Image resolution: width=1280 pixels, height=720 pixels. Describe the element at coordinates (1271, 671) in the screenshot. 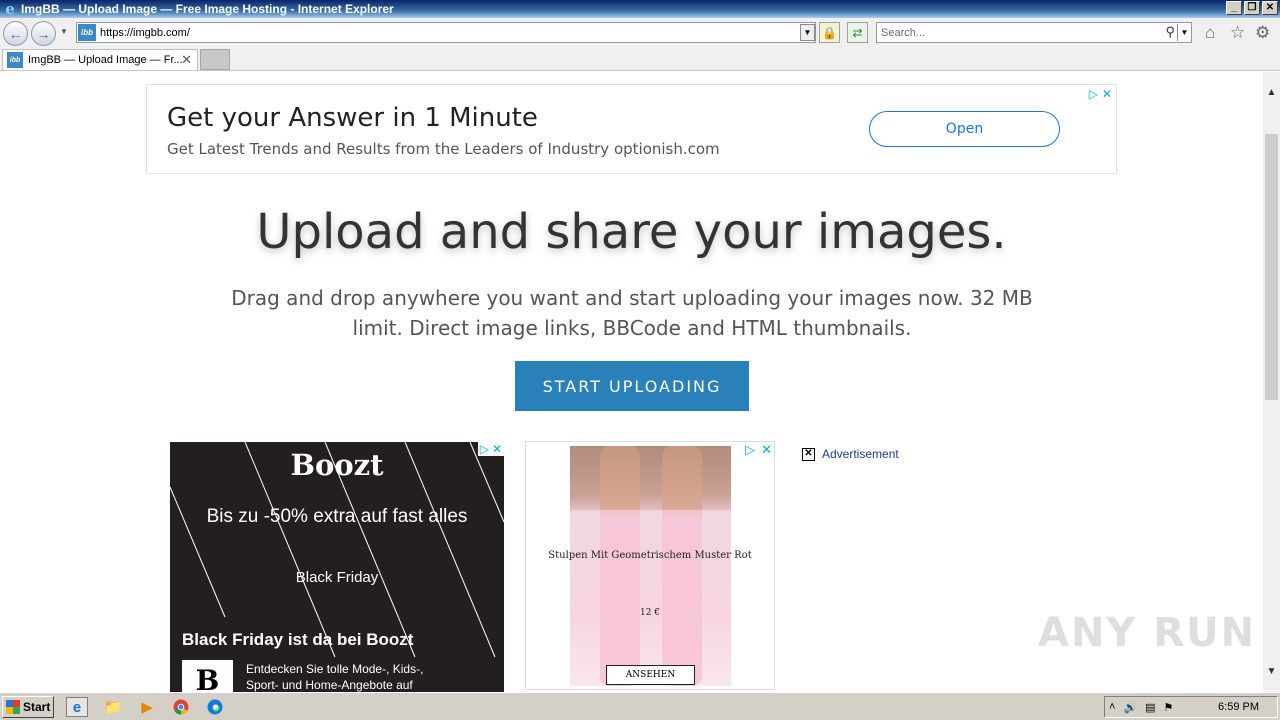

I see `scroll-down-icon: ▼` at that location.